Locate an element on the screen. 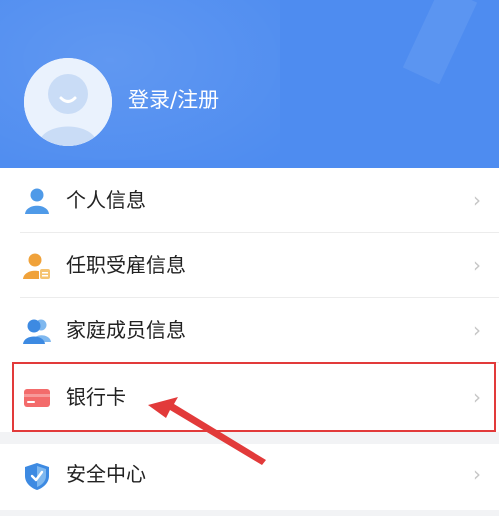 The height and width of the screenshot is (516, 499). menu-item-label: 个人信息 is located at coordinates (106, 200).